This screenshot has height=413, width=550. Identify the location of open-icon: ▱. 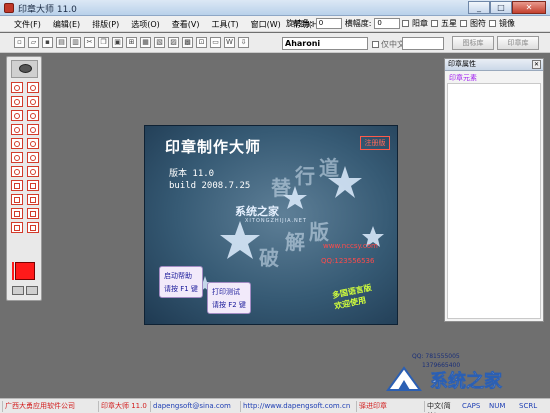
(33, 42).